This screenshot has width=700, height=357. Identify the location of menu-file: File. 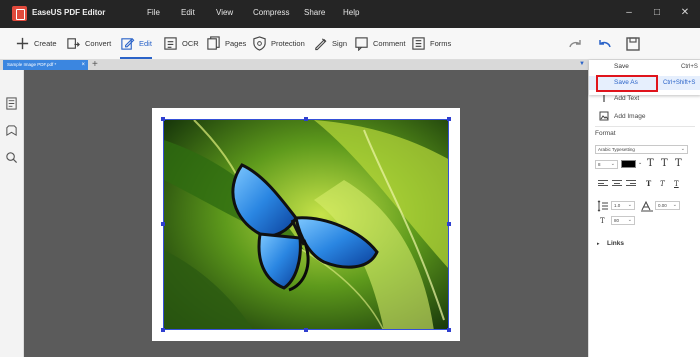
(153, 12).